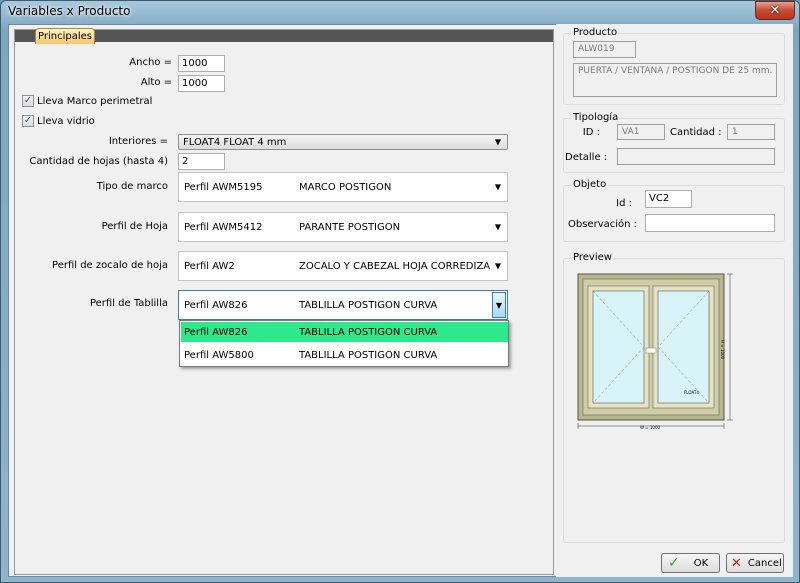 The height and width of the screenshot is (583, 800). I want to click on perfil-hoja-code: Perfil AWM5412, so click(223, 227).